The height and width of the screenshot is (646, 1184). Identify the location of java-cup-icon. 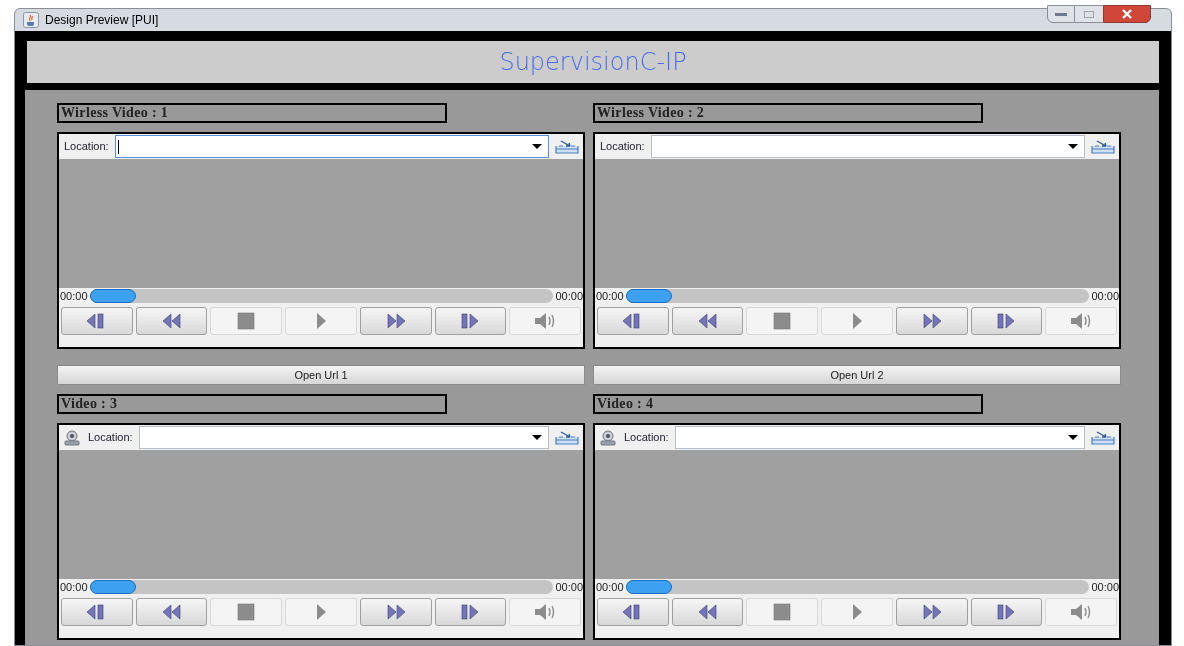
(31, 20).